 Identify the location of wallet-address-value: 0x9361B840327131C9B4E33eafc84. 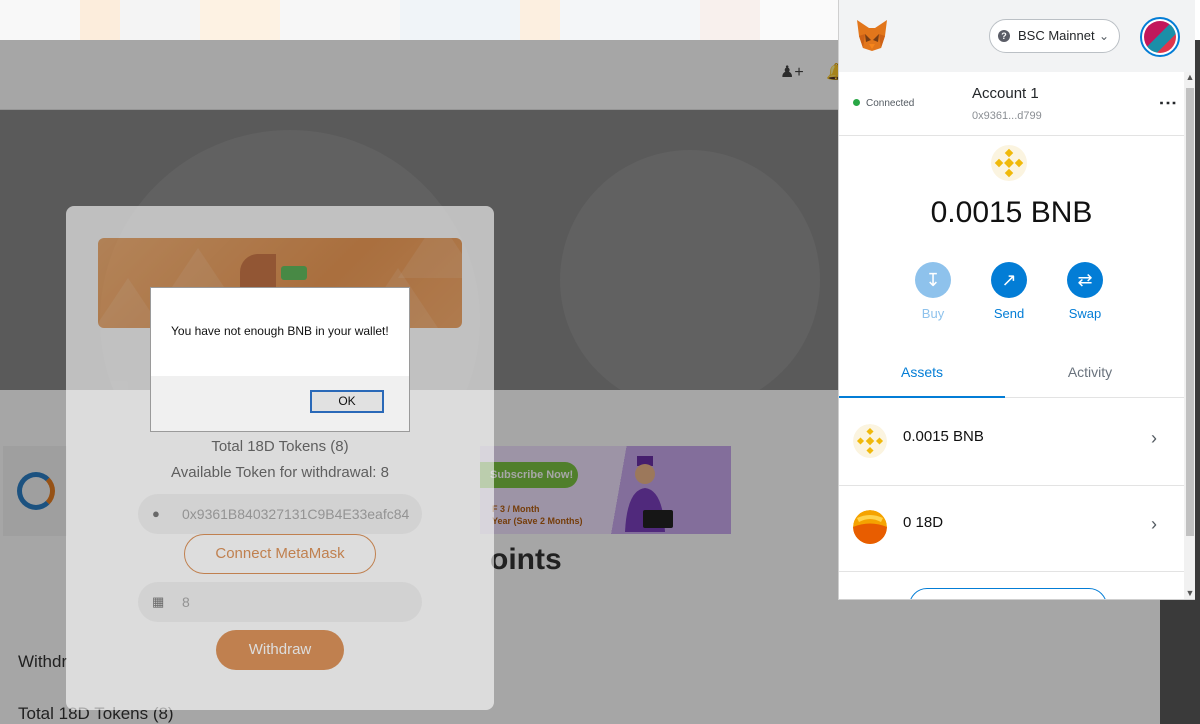
(296, 514).